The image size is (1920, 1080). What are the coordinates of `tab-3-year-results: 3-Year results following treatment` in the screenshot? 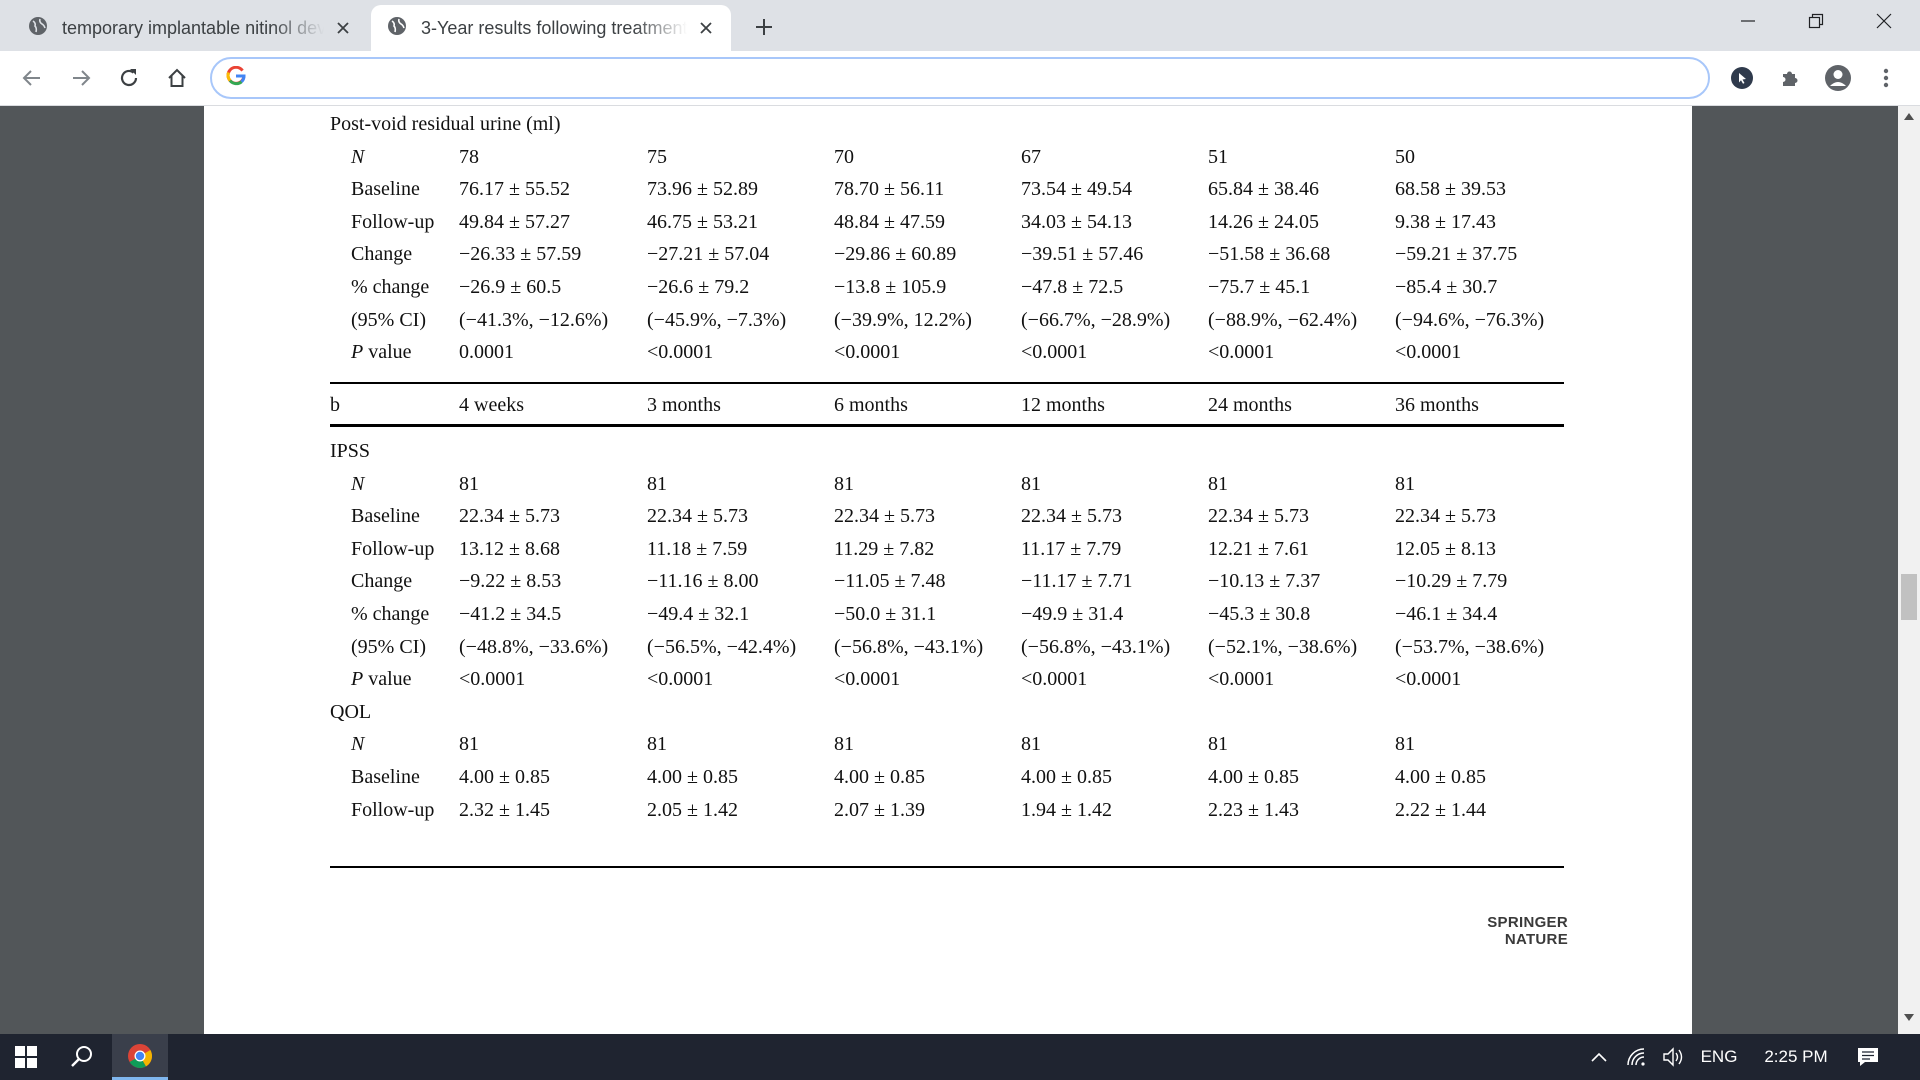 It's located at (551, 28).